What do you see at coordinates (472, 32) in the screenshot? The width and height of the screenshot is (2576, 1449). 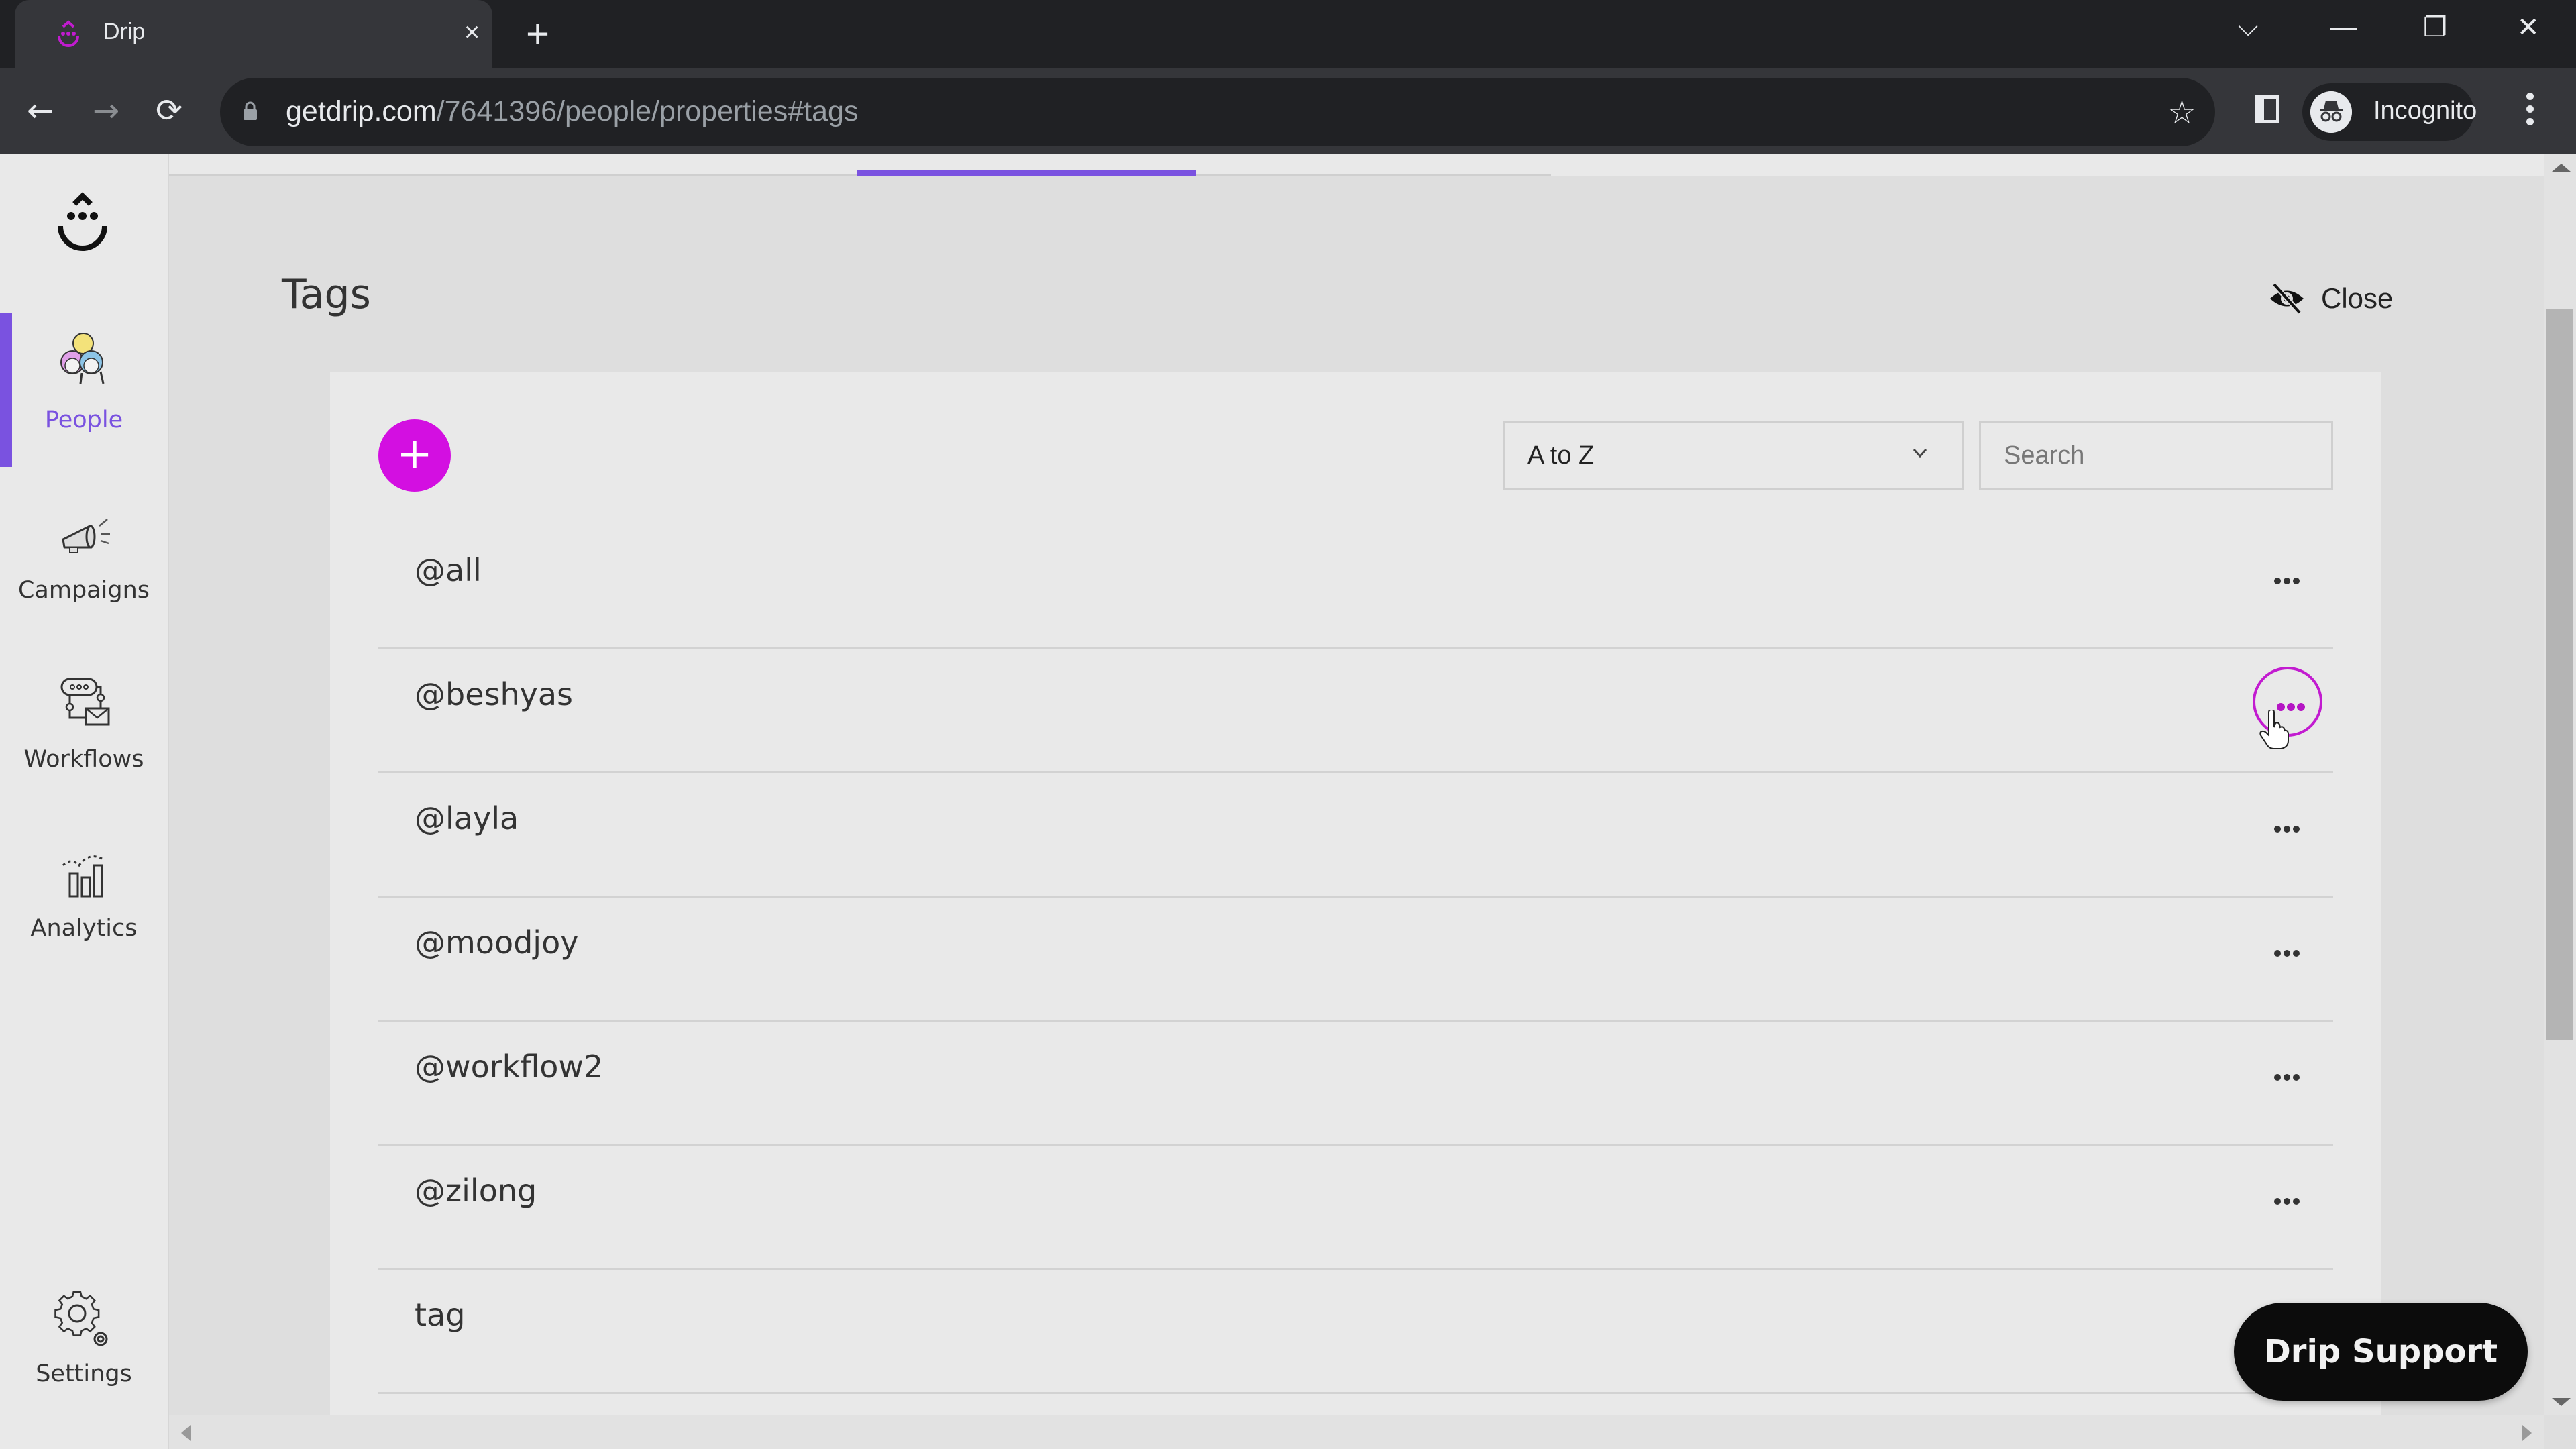 I see `tab-close-icon: ×` at bounding box center [472, 32].